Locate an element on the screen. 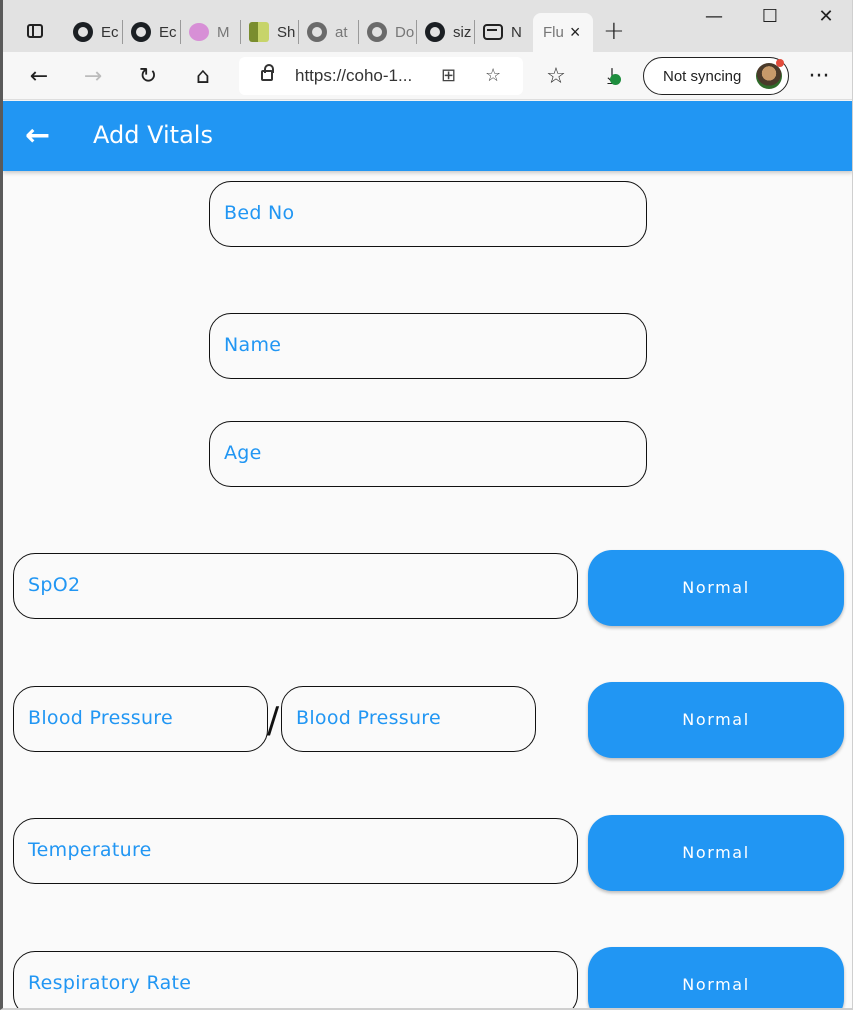 This screenshot has width=853, height=1010. page-title: Add Vitals is located at coordinates (153, 135).